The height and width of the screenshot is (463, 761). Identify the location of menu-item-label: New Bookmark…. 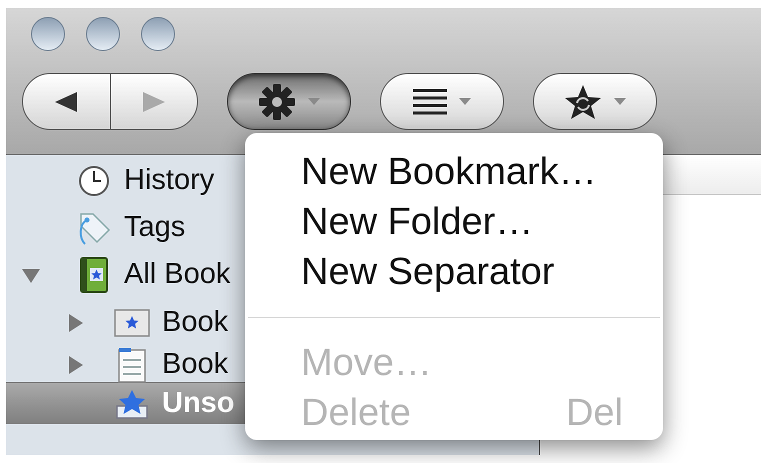
(449, 172).